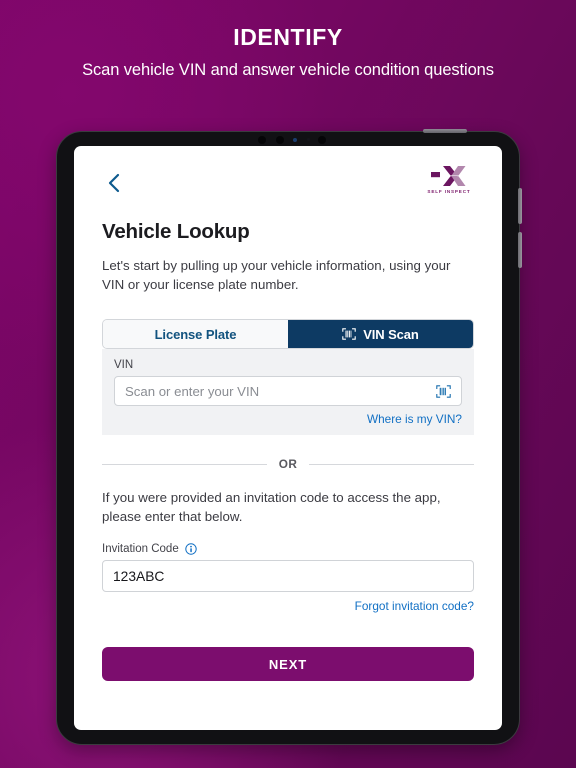 This screenshot has height=768, width=576. I want to click on status-led-indicator, so click(295, 140).